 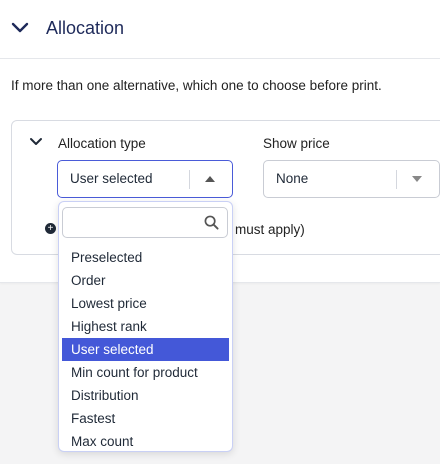 I want to click on allocation-type-select: User selected, so click(x=145, y=179).